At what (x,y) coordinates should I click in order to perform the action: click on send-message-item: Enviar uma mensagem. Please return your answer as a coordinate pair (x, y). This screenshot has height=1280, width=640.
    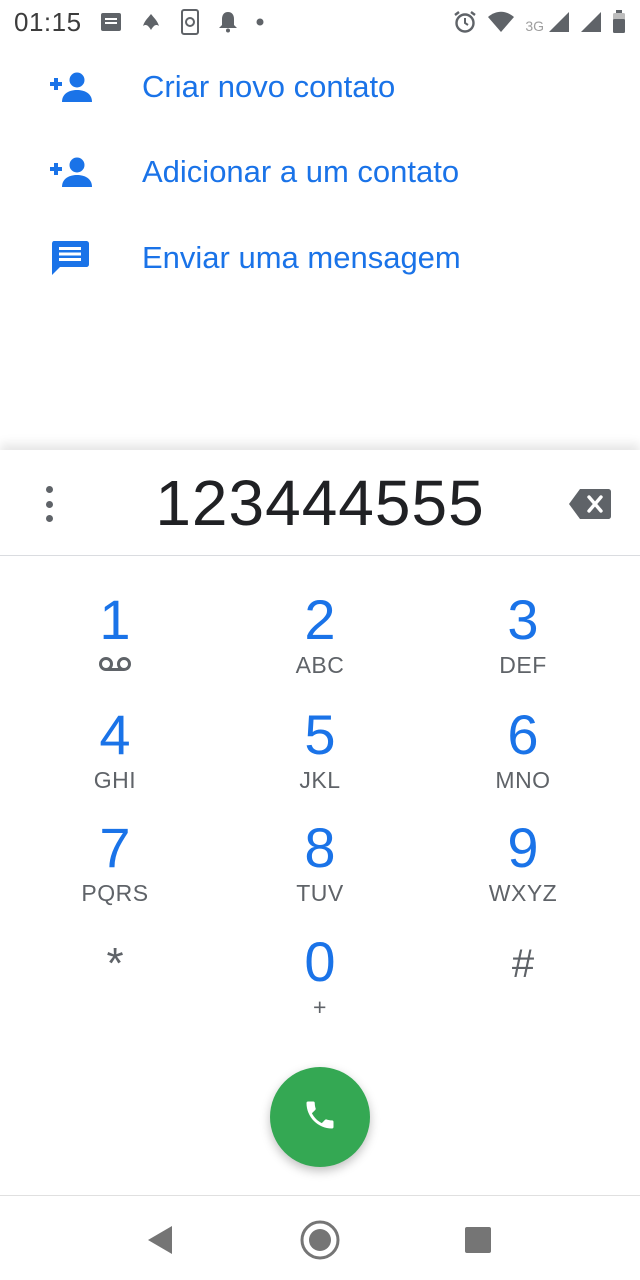
    Looking at the image, I should click on (320, 258).